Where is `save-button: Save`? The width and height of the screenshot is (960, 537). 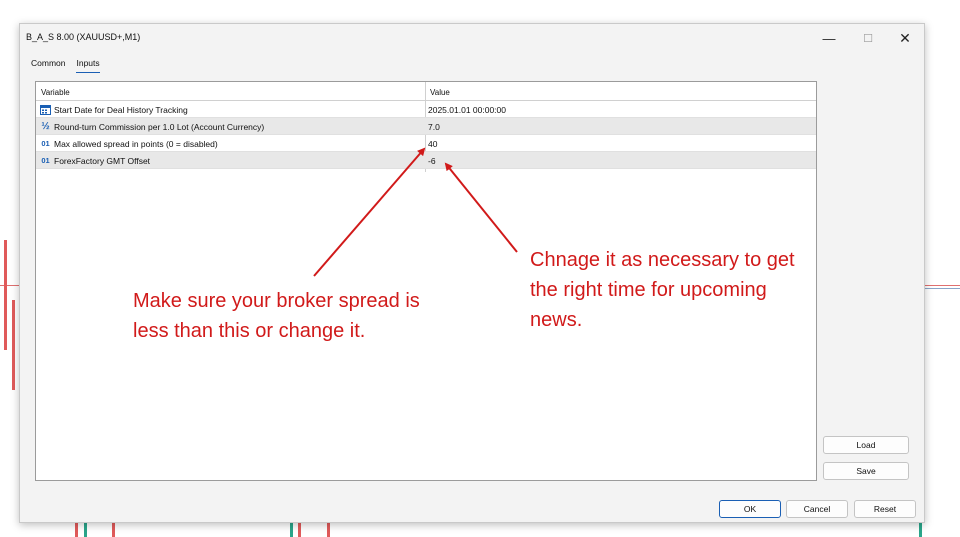
save-button: Save is located at coordinates (866, 471).